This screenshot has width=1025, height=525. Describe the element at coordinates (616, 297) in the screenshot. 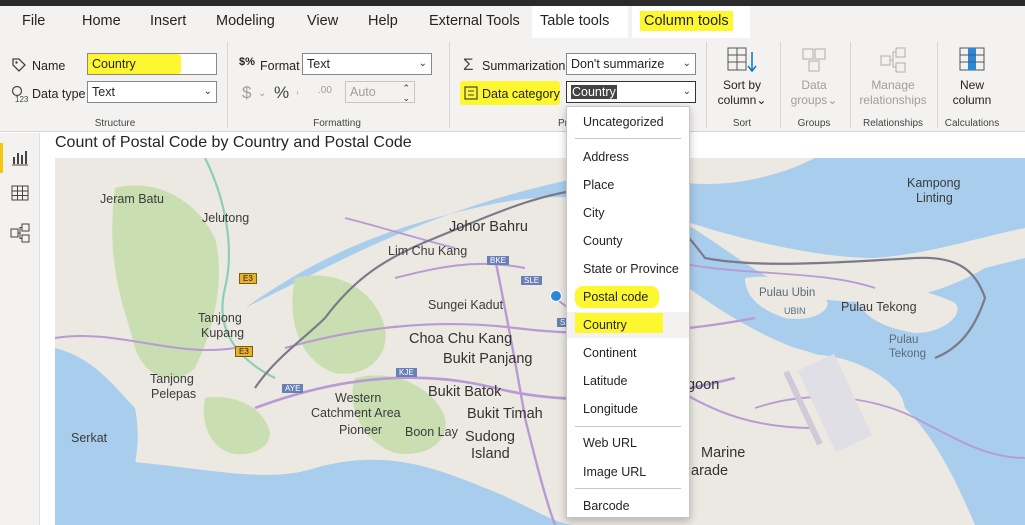

I see `menu-item-label: Postal code` at that location.